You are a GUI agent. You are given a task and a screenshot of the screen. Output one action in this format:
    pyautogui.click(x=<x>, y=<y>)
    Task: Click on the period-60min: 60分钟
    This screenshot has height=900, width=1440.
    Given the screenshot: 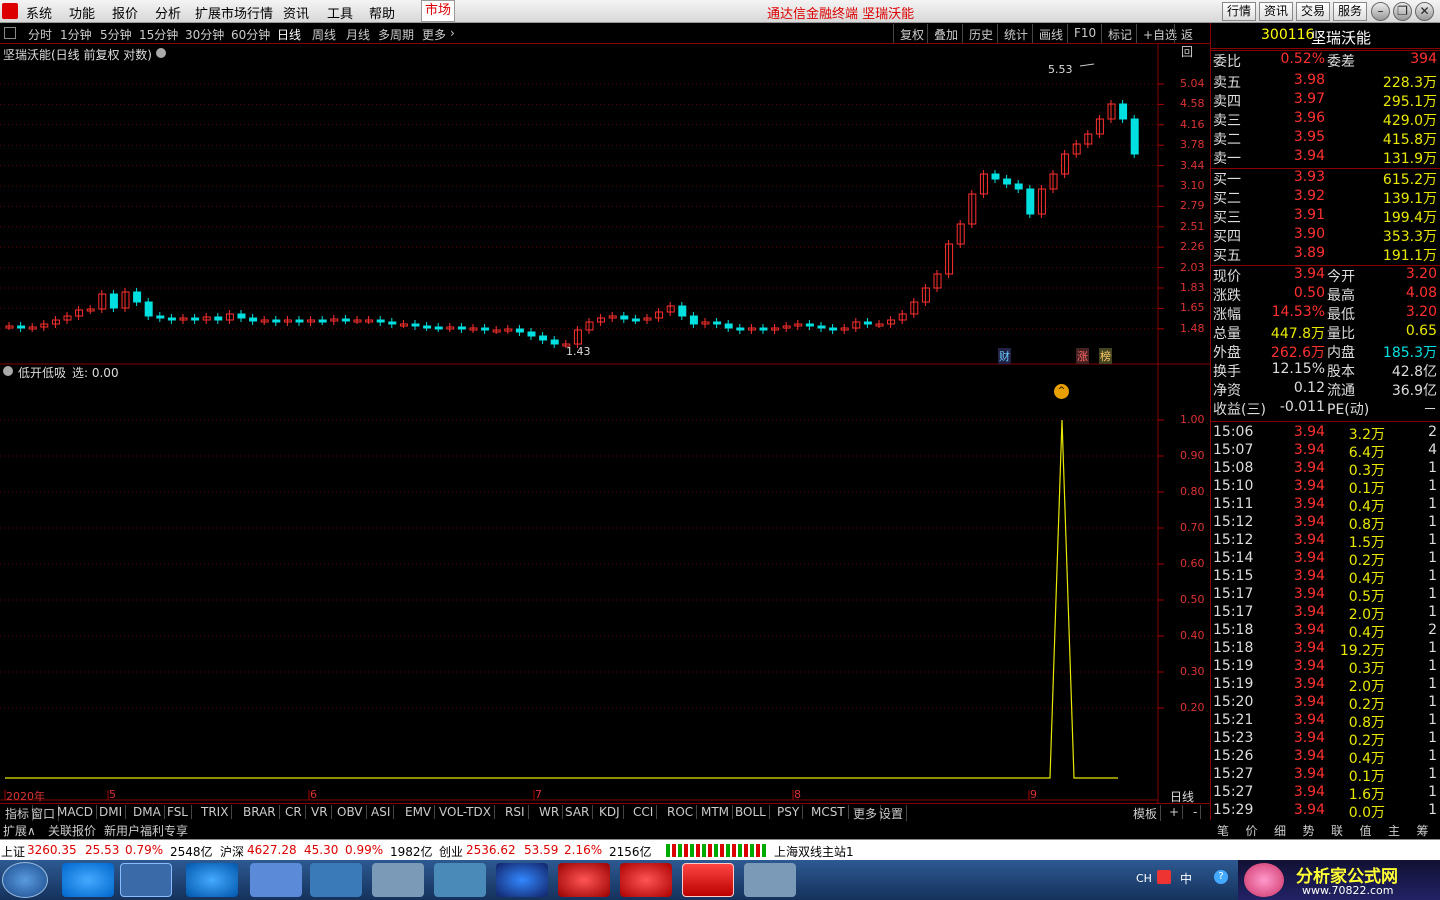 What is the action you would take?
    pyautogui.click(x=250, y=34)
    